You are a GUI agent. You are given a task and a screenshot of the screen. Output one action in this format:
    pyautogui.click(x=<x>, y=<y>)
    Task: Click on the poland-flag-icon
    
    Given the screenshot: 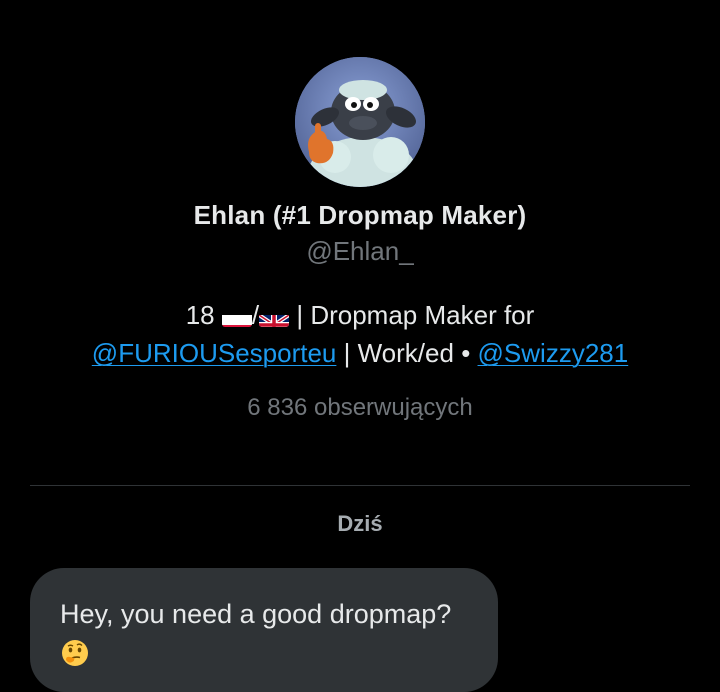 What is the action you would take?
    pyautogui.click(x=236, y=317)
    